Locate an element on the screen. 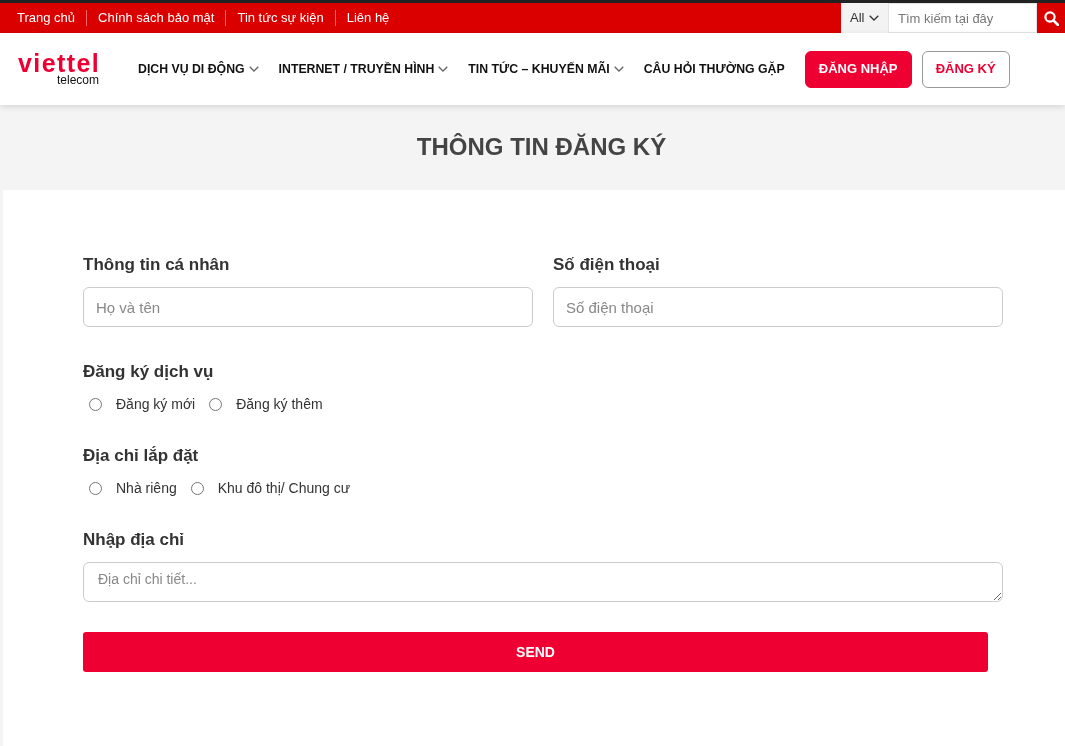 Image resolution: width=1065 pixels, height=746 pixels. field-label: Đăng ký dịch vụ is located at coordinates (149, 372).